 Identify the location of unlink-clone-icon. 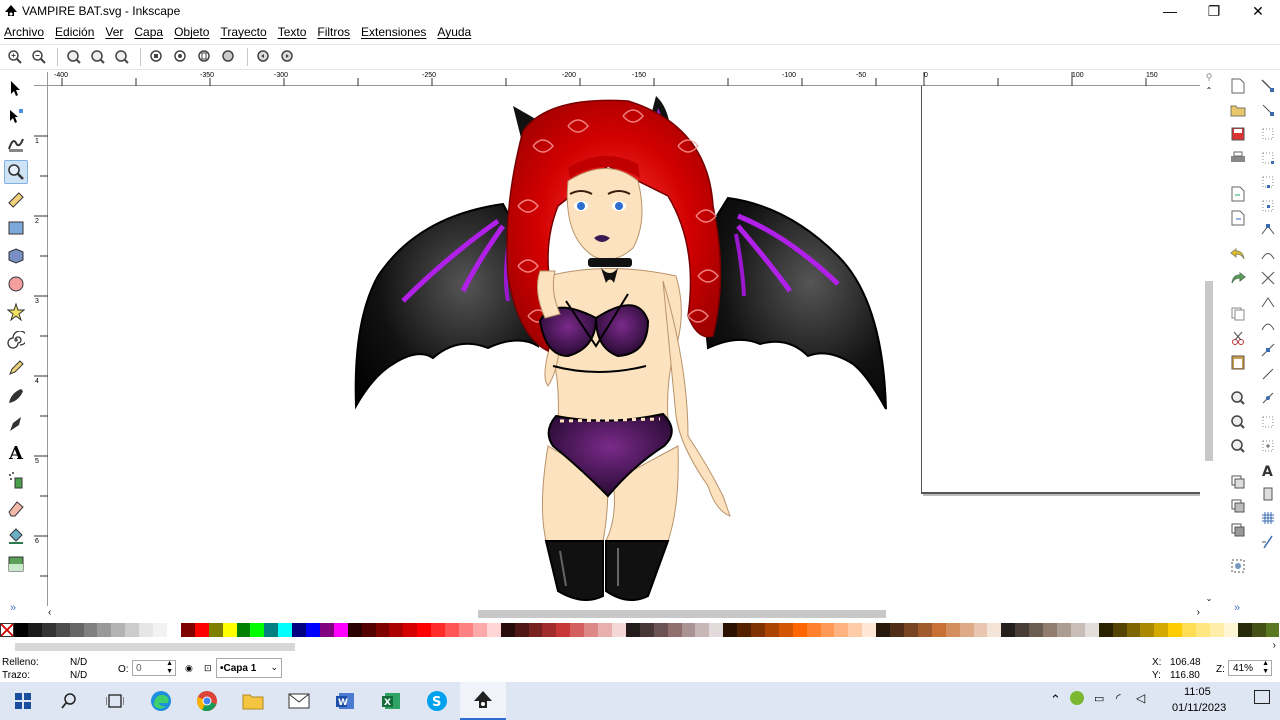
(1238, 530).